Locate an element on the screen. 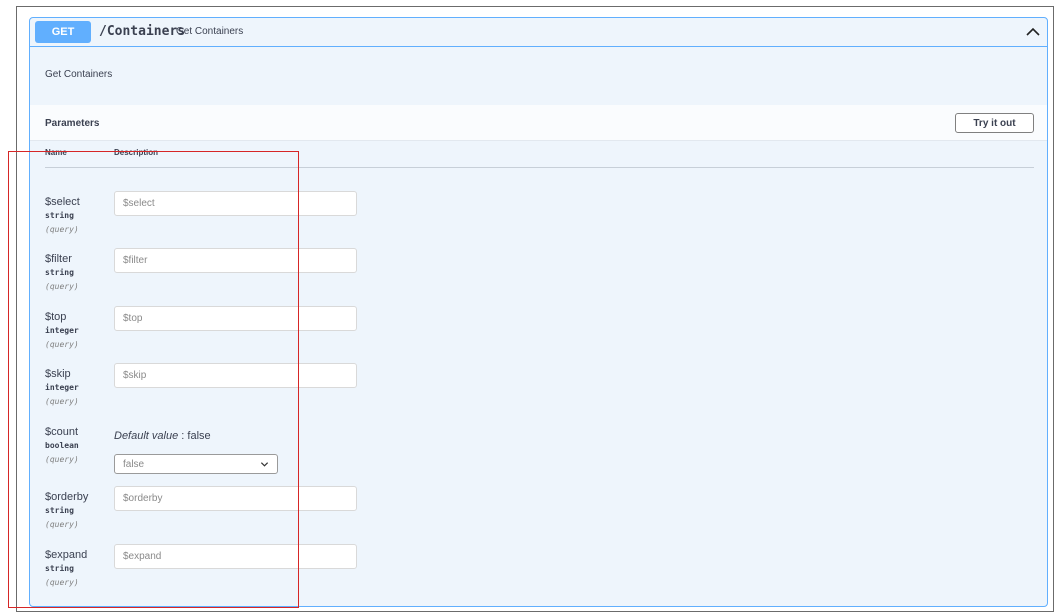 The width and height of the screenshot is (1058, 616). param-name: $top is located at coordinates (56, 317).